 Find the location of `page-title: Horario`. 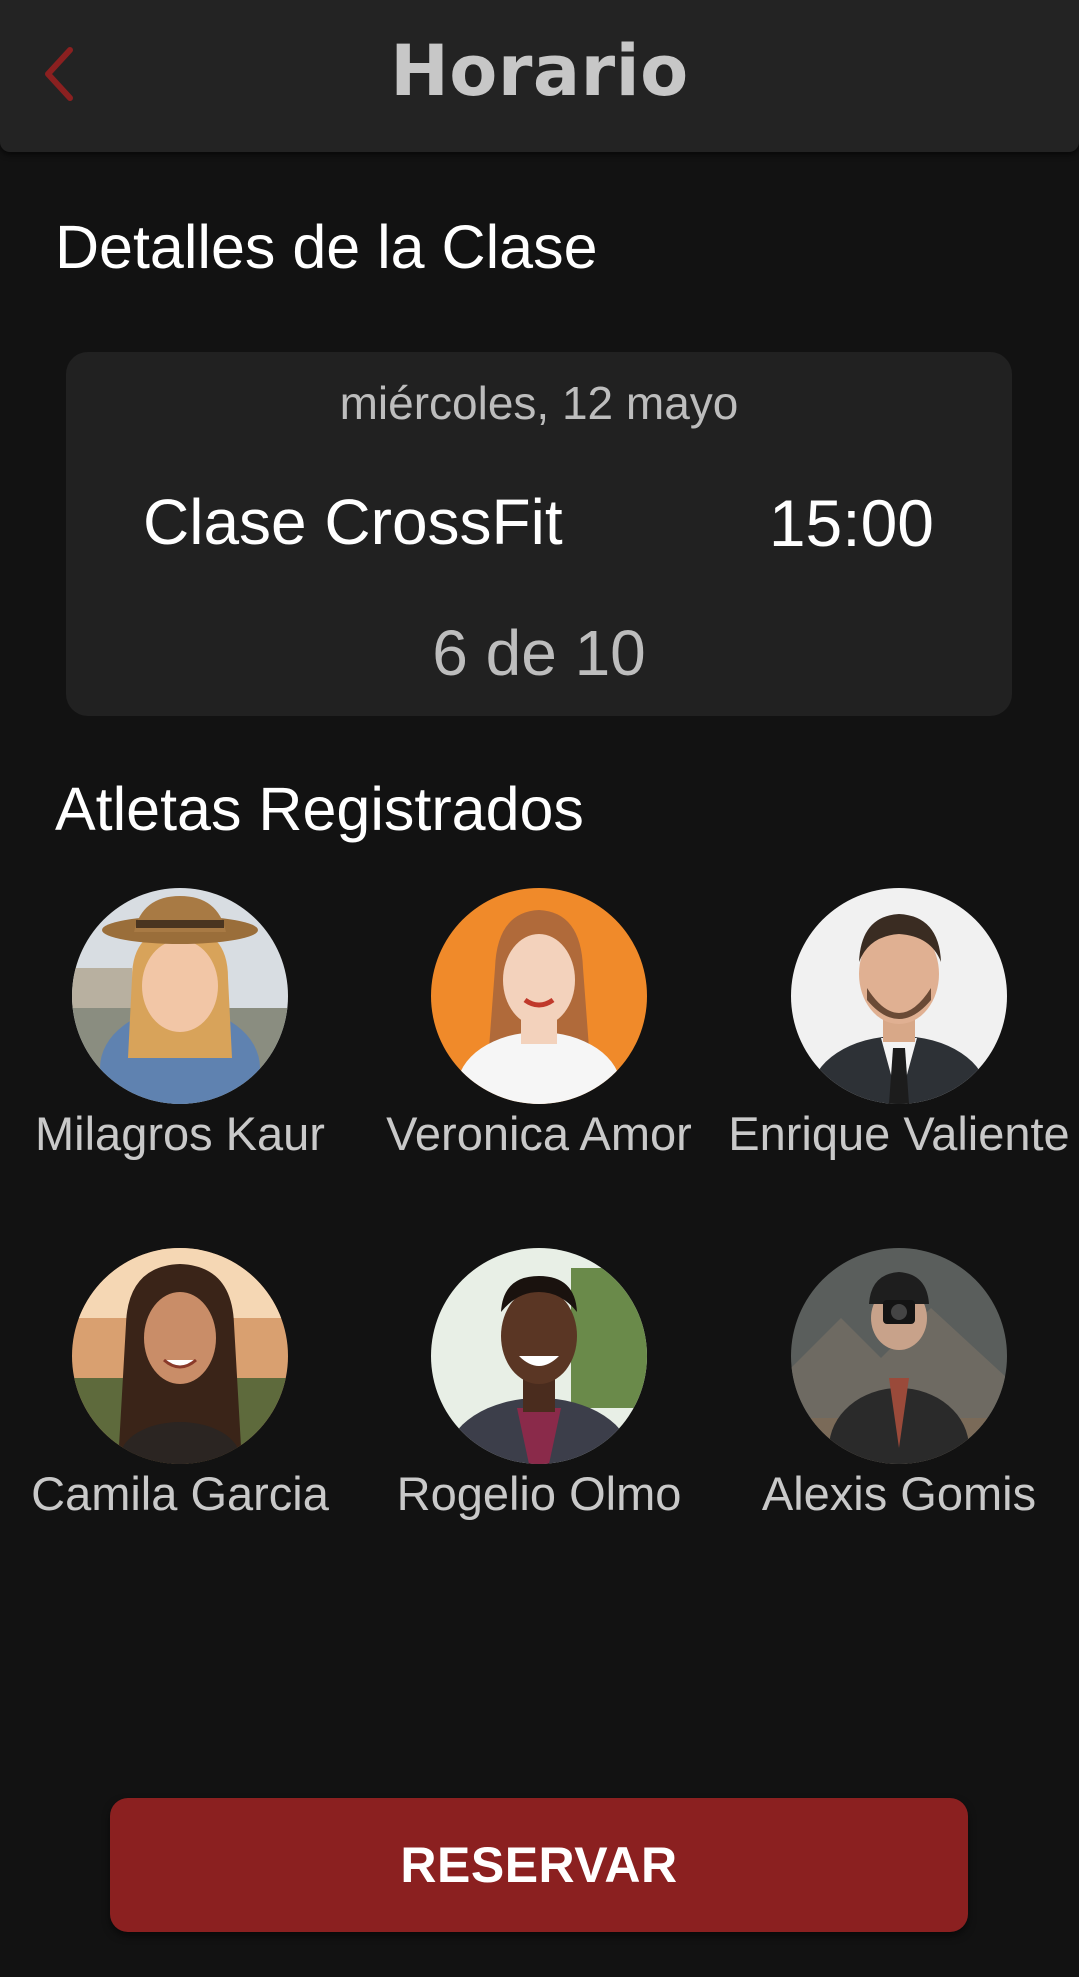

page-title: Horario is located at coordinates (539, 71).